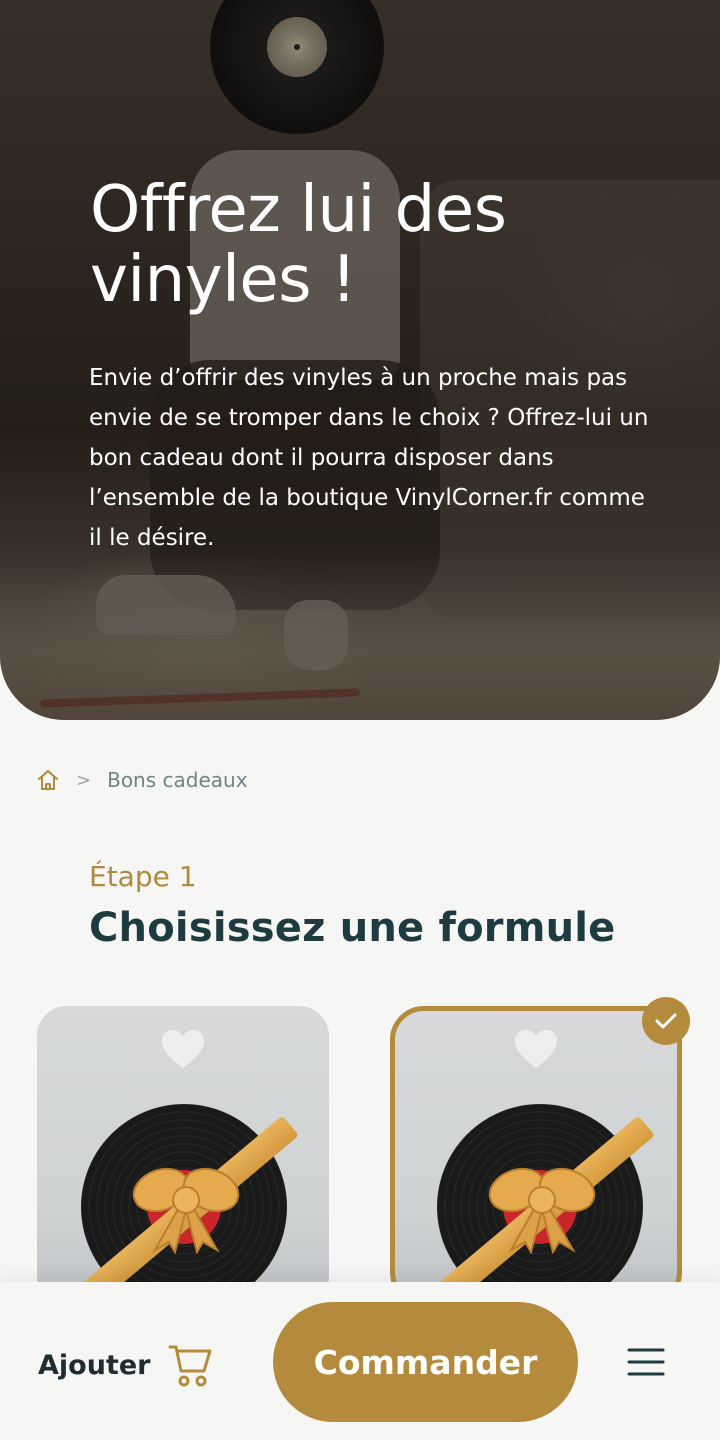 The width and height of the screenshot is (720, 1440). I want to click on check-icon, so click(666, 1021).